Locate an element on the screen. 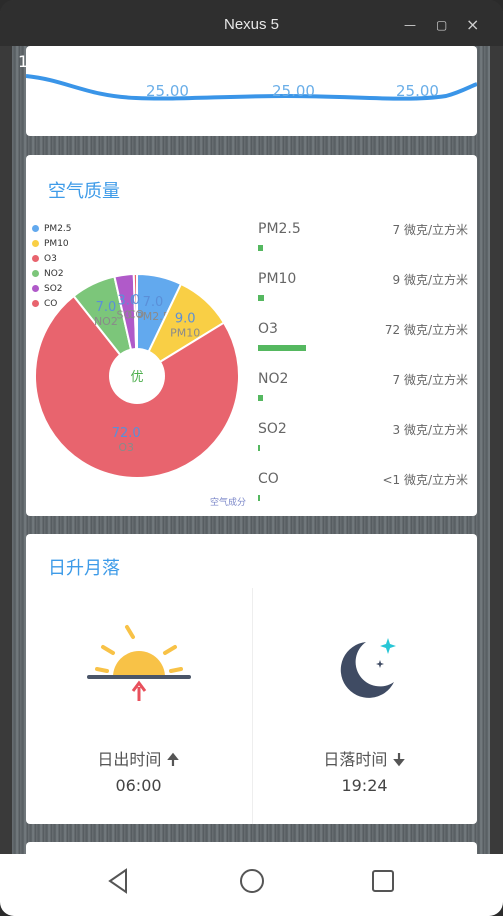  air-quality-title: 空气质量 is located at coordinates (84, 191).